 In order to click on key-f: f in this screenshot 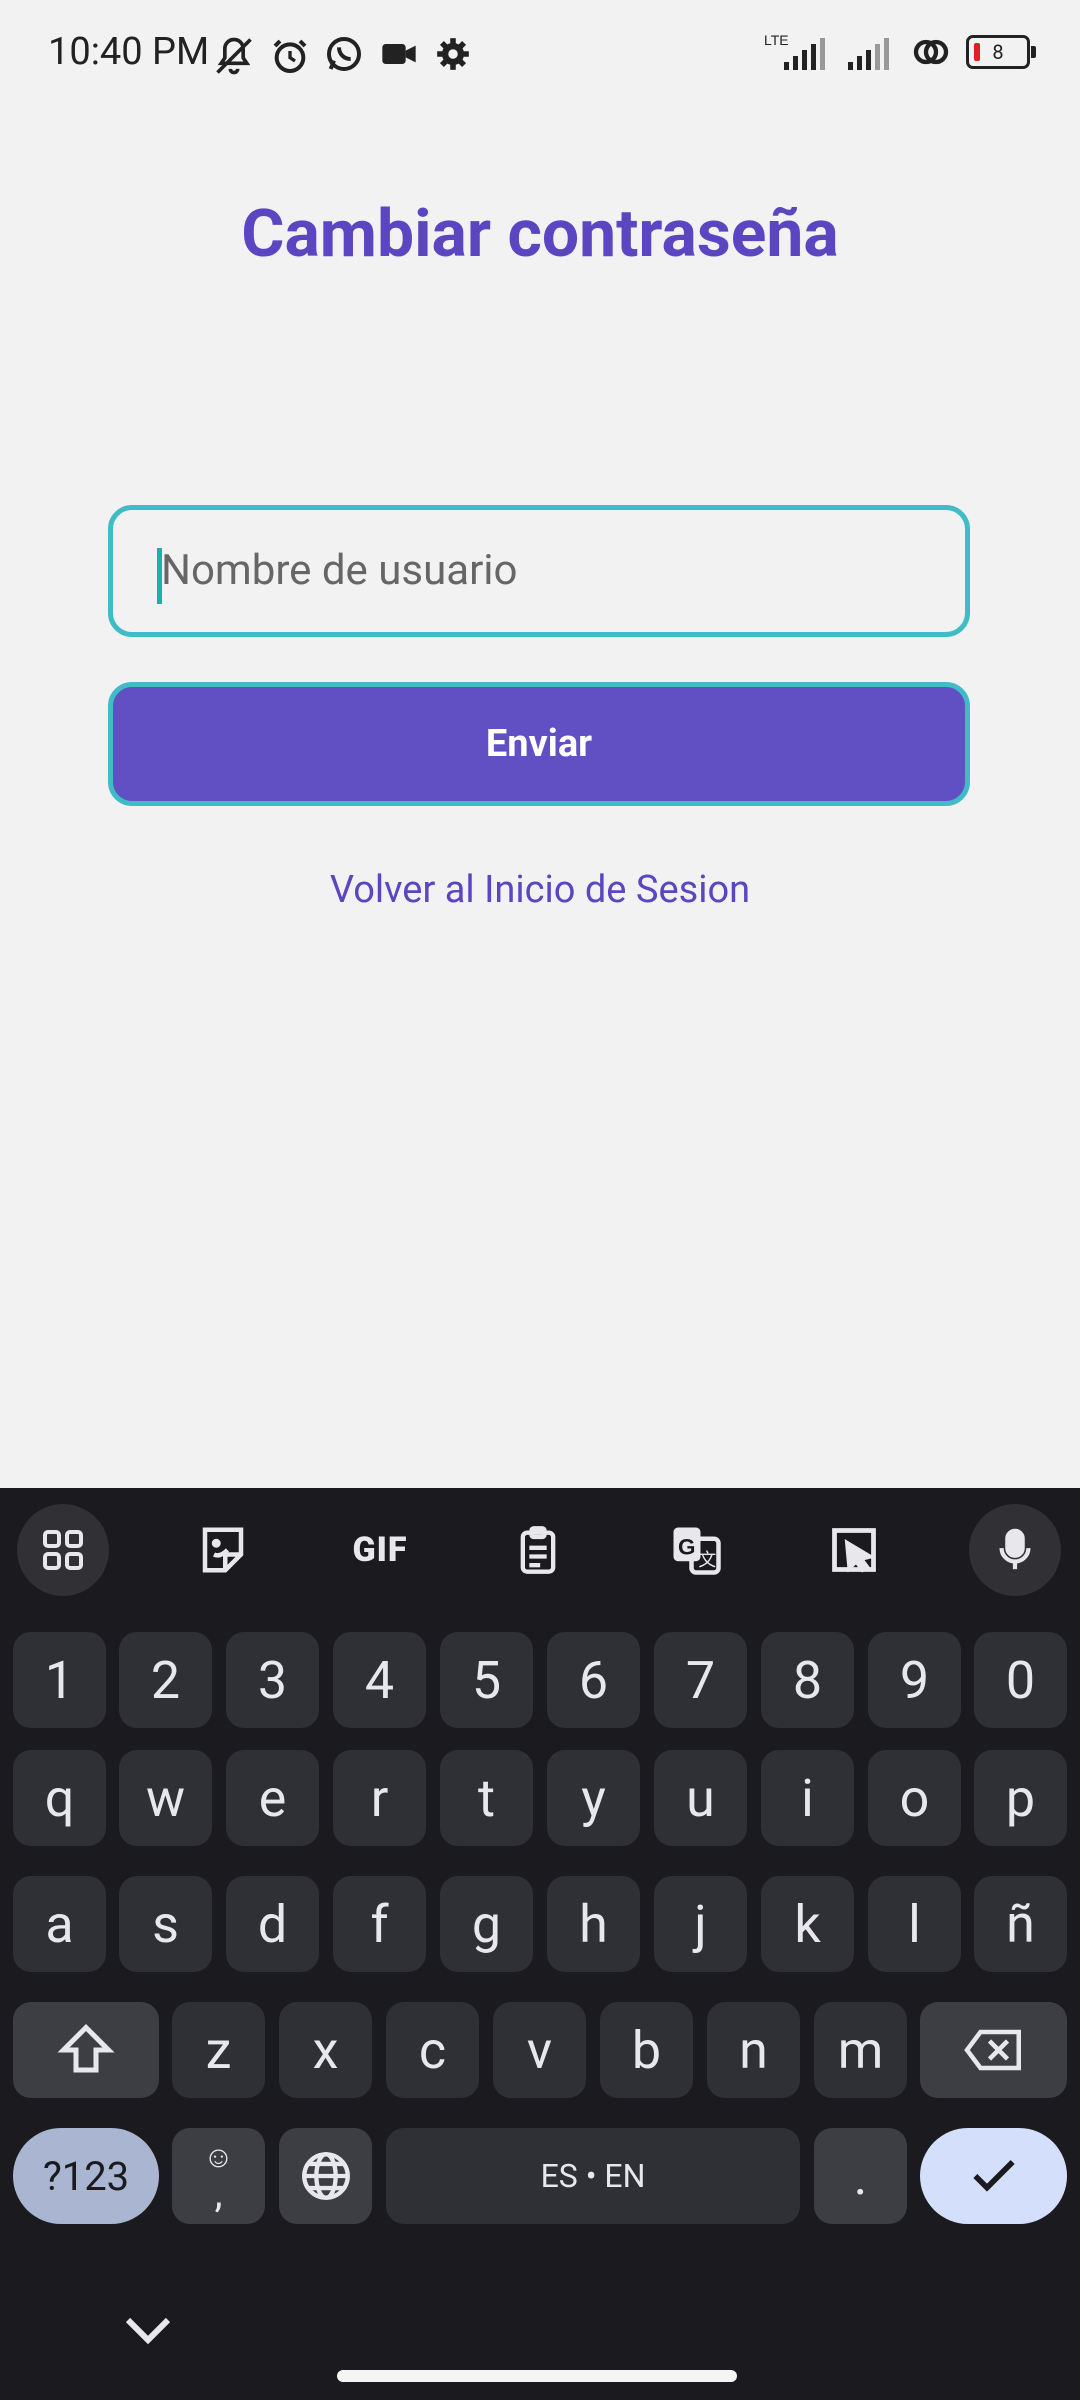, I will do `click(379, 1924)`.